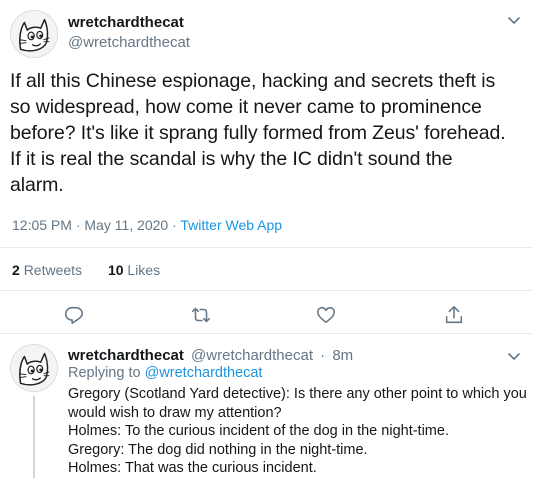 The height and width of the screenshot is (478, 533). What do you see at coordinates (266, 315) in the screenshot?
I see `tweet-actions` at bounding box center [266, 315].